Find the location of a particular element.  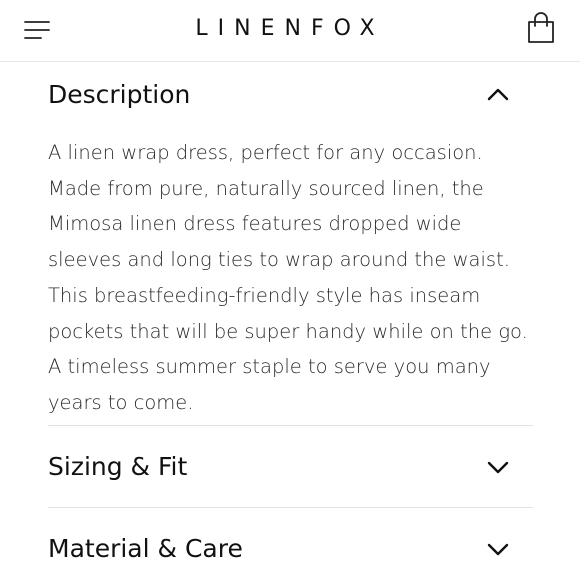

brand-logo: LINENFOX is located at coordinates (290, 29).